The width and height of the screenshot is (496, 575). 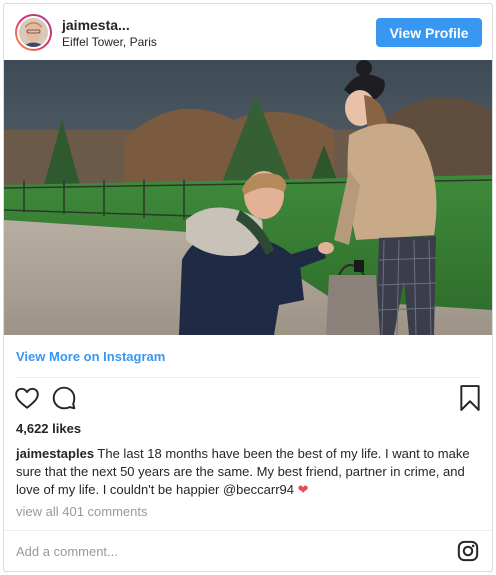 I want to click on view-profile-button: View Profile, so click(x=429, y=32).